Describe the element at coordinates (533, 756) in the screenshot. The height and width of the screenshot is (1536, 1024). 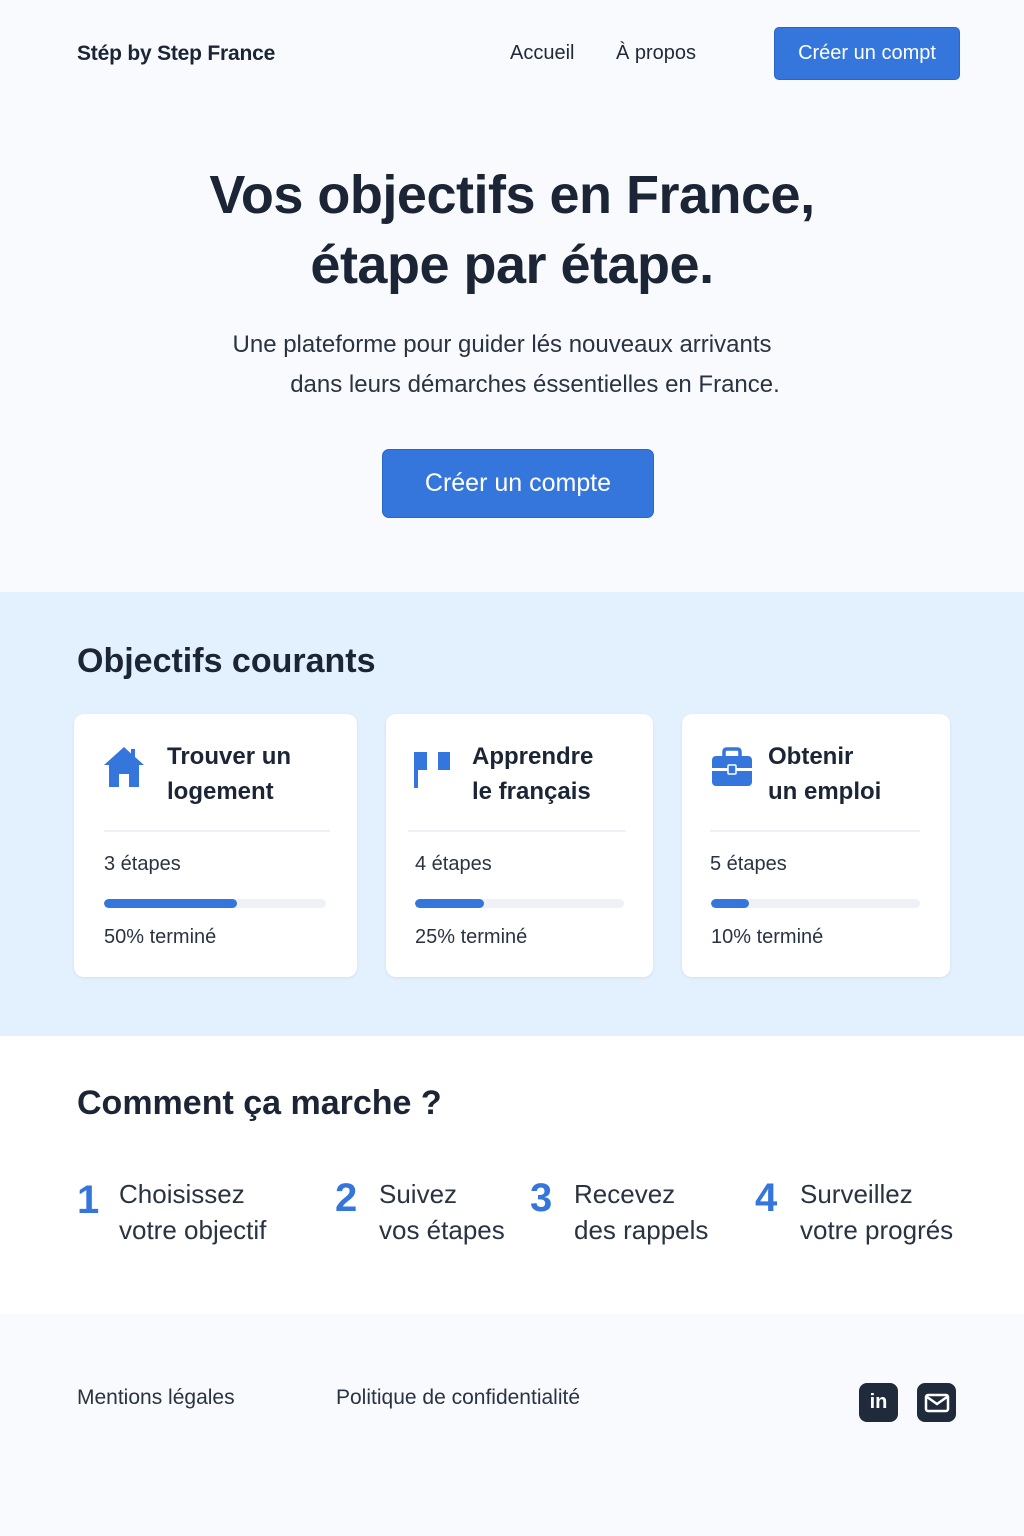
I see `objective-card-title-line-1: Apprendre` at that location.